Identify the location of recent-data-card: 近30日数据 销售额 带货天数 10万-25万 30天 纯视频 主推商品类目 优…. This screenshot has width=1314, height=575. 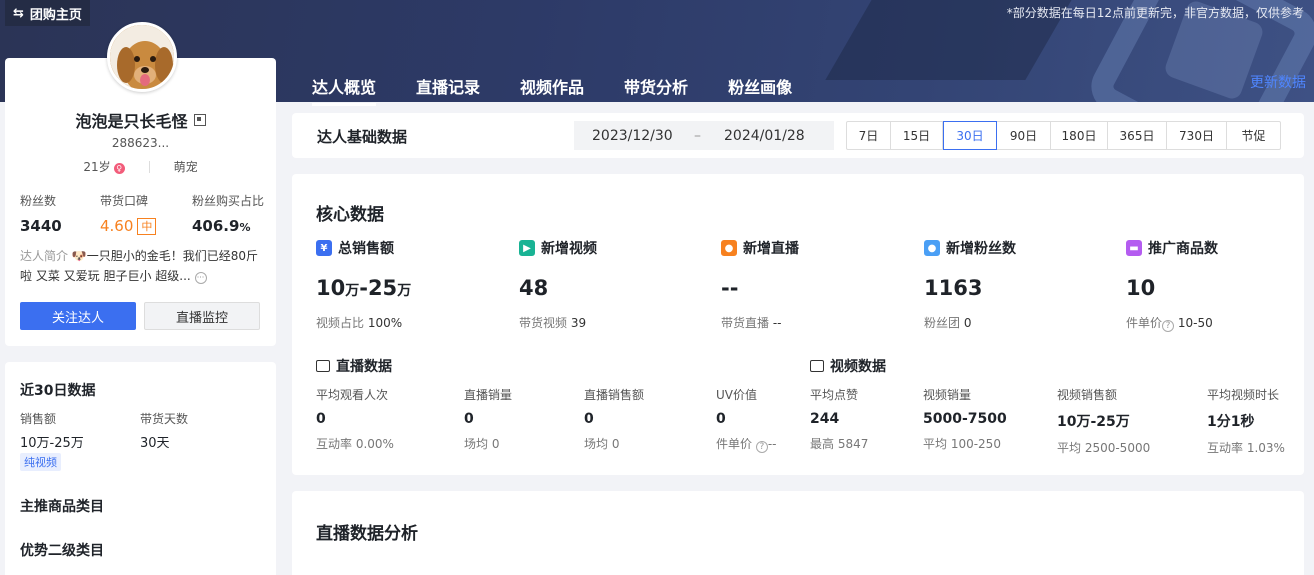
(140, 468).